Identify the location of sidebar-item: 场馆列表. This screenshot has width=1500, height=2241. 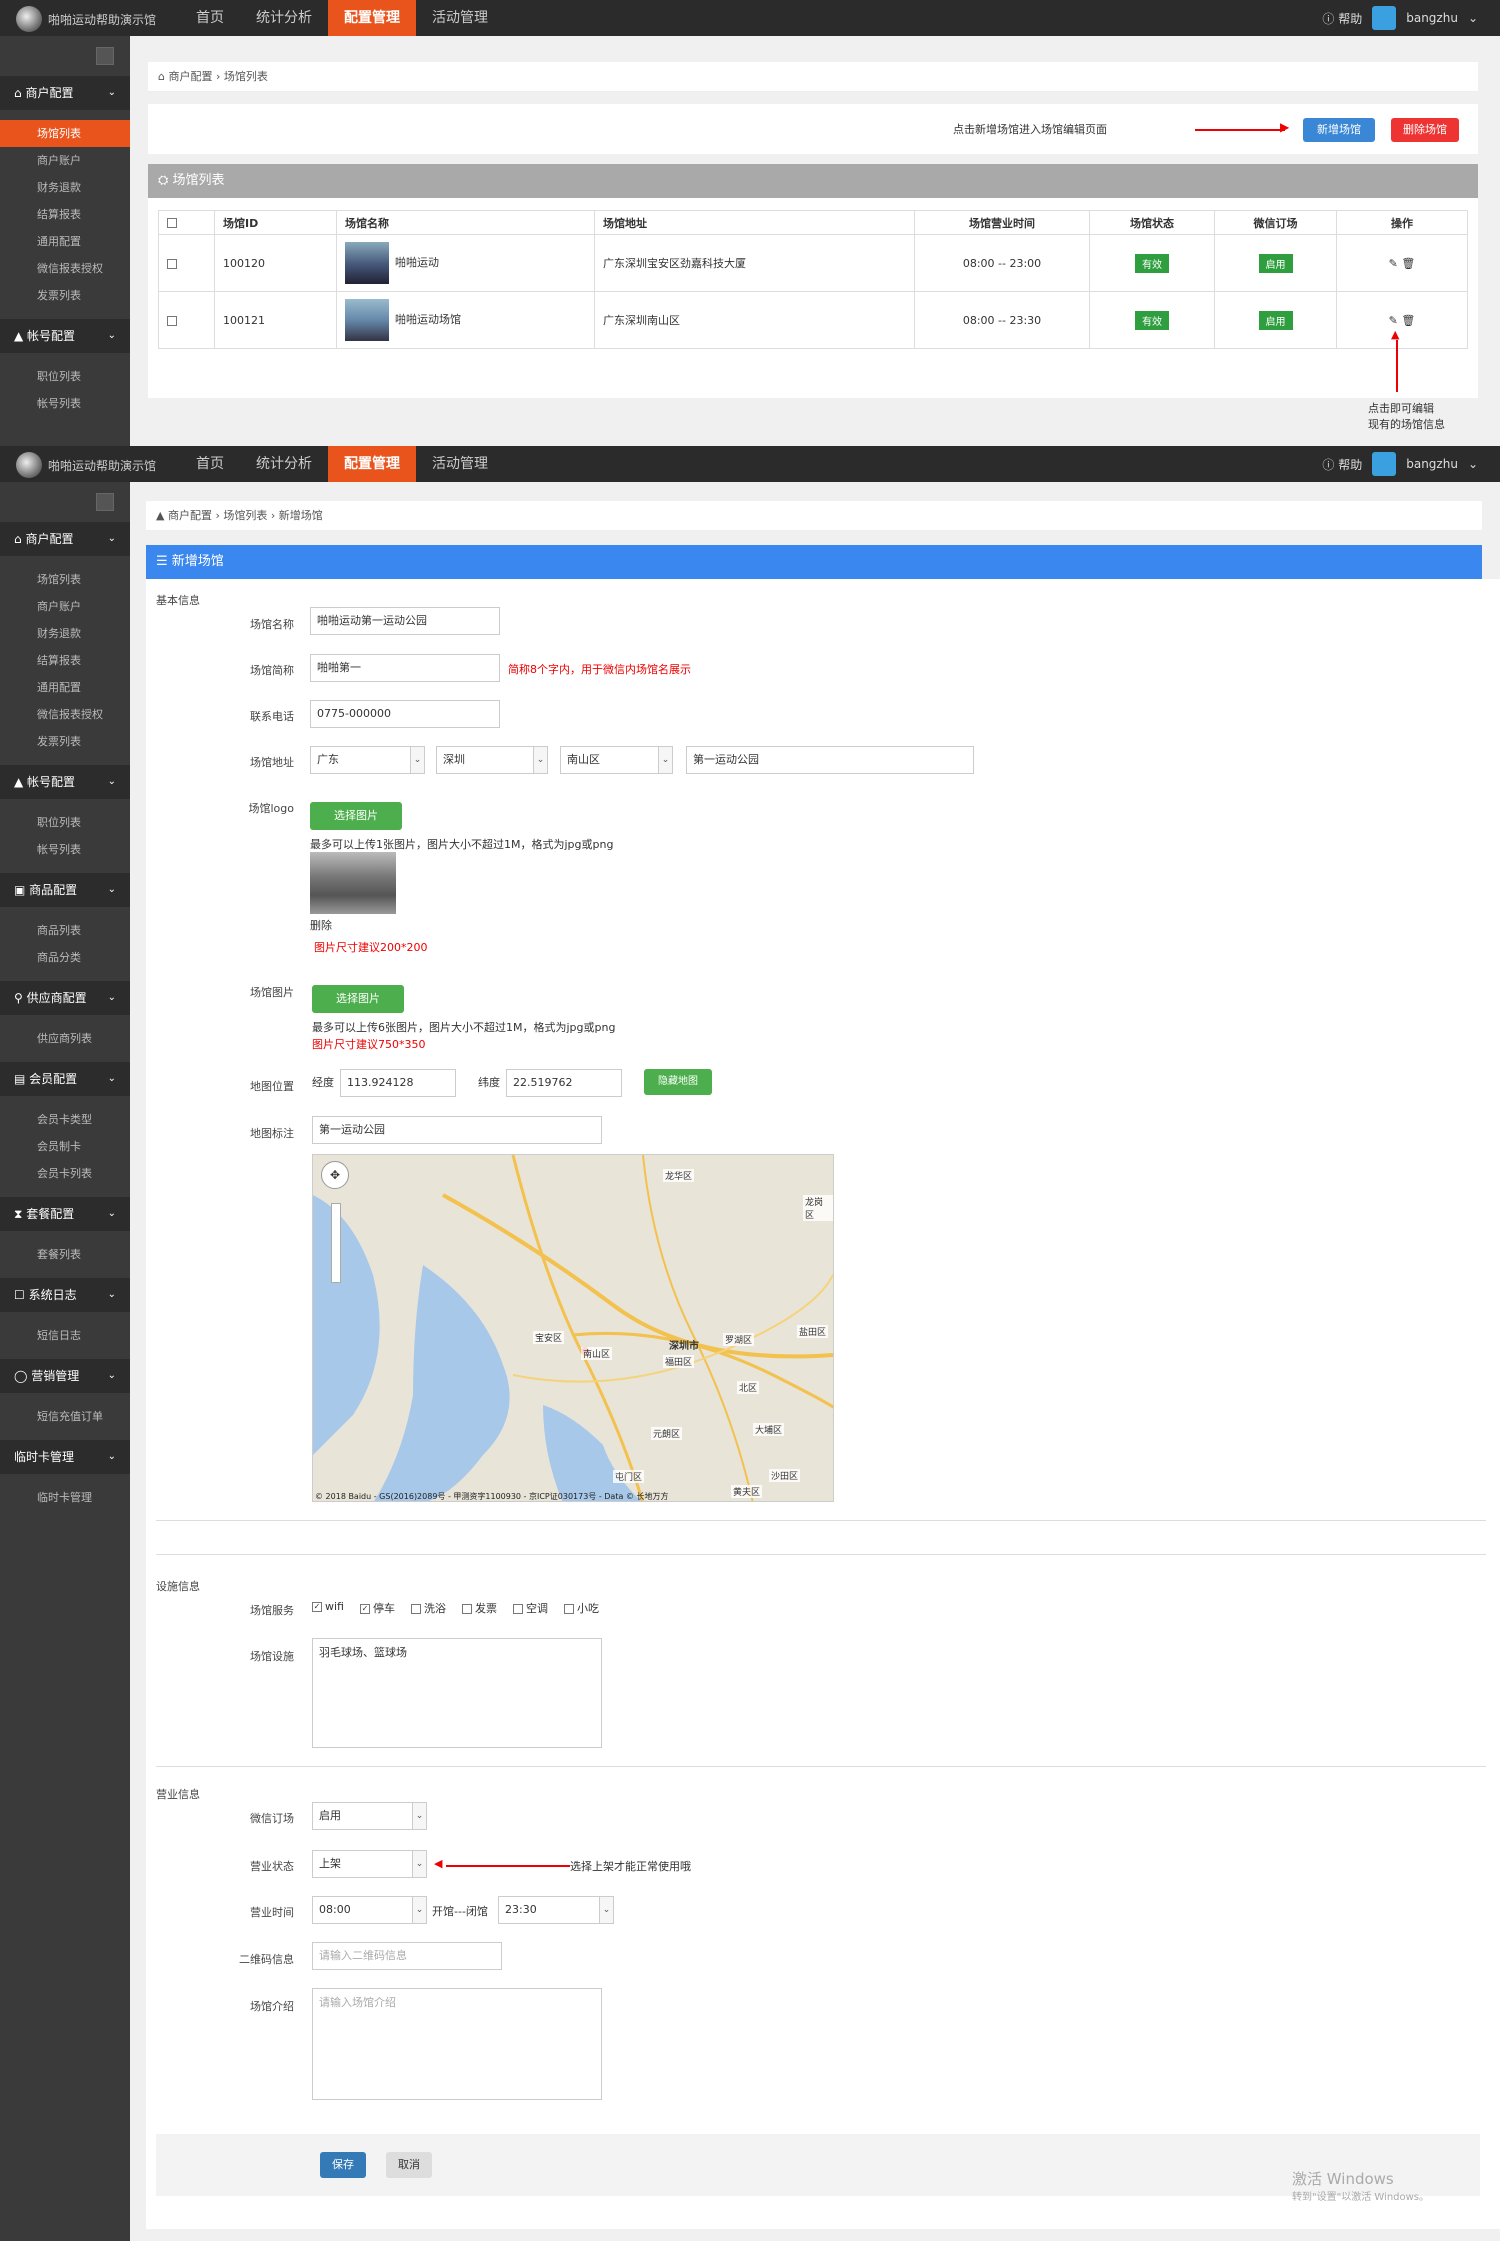
(65, 579).